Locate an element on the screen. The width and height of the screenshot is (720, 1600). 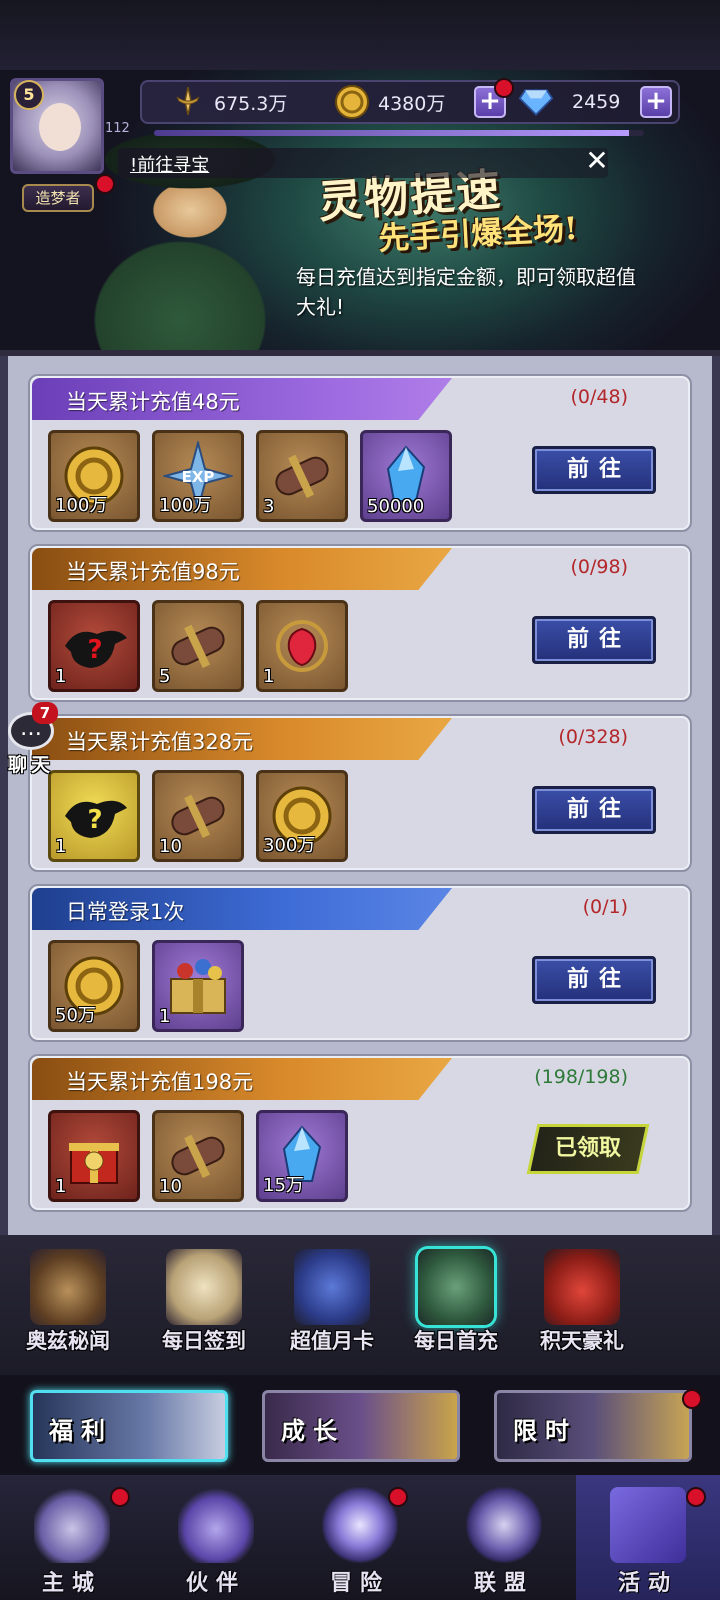
task-progress: (0/98) is located at coordinates (599, 567).